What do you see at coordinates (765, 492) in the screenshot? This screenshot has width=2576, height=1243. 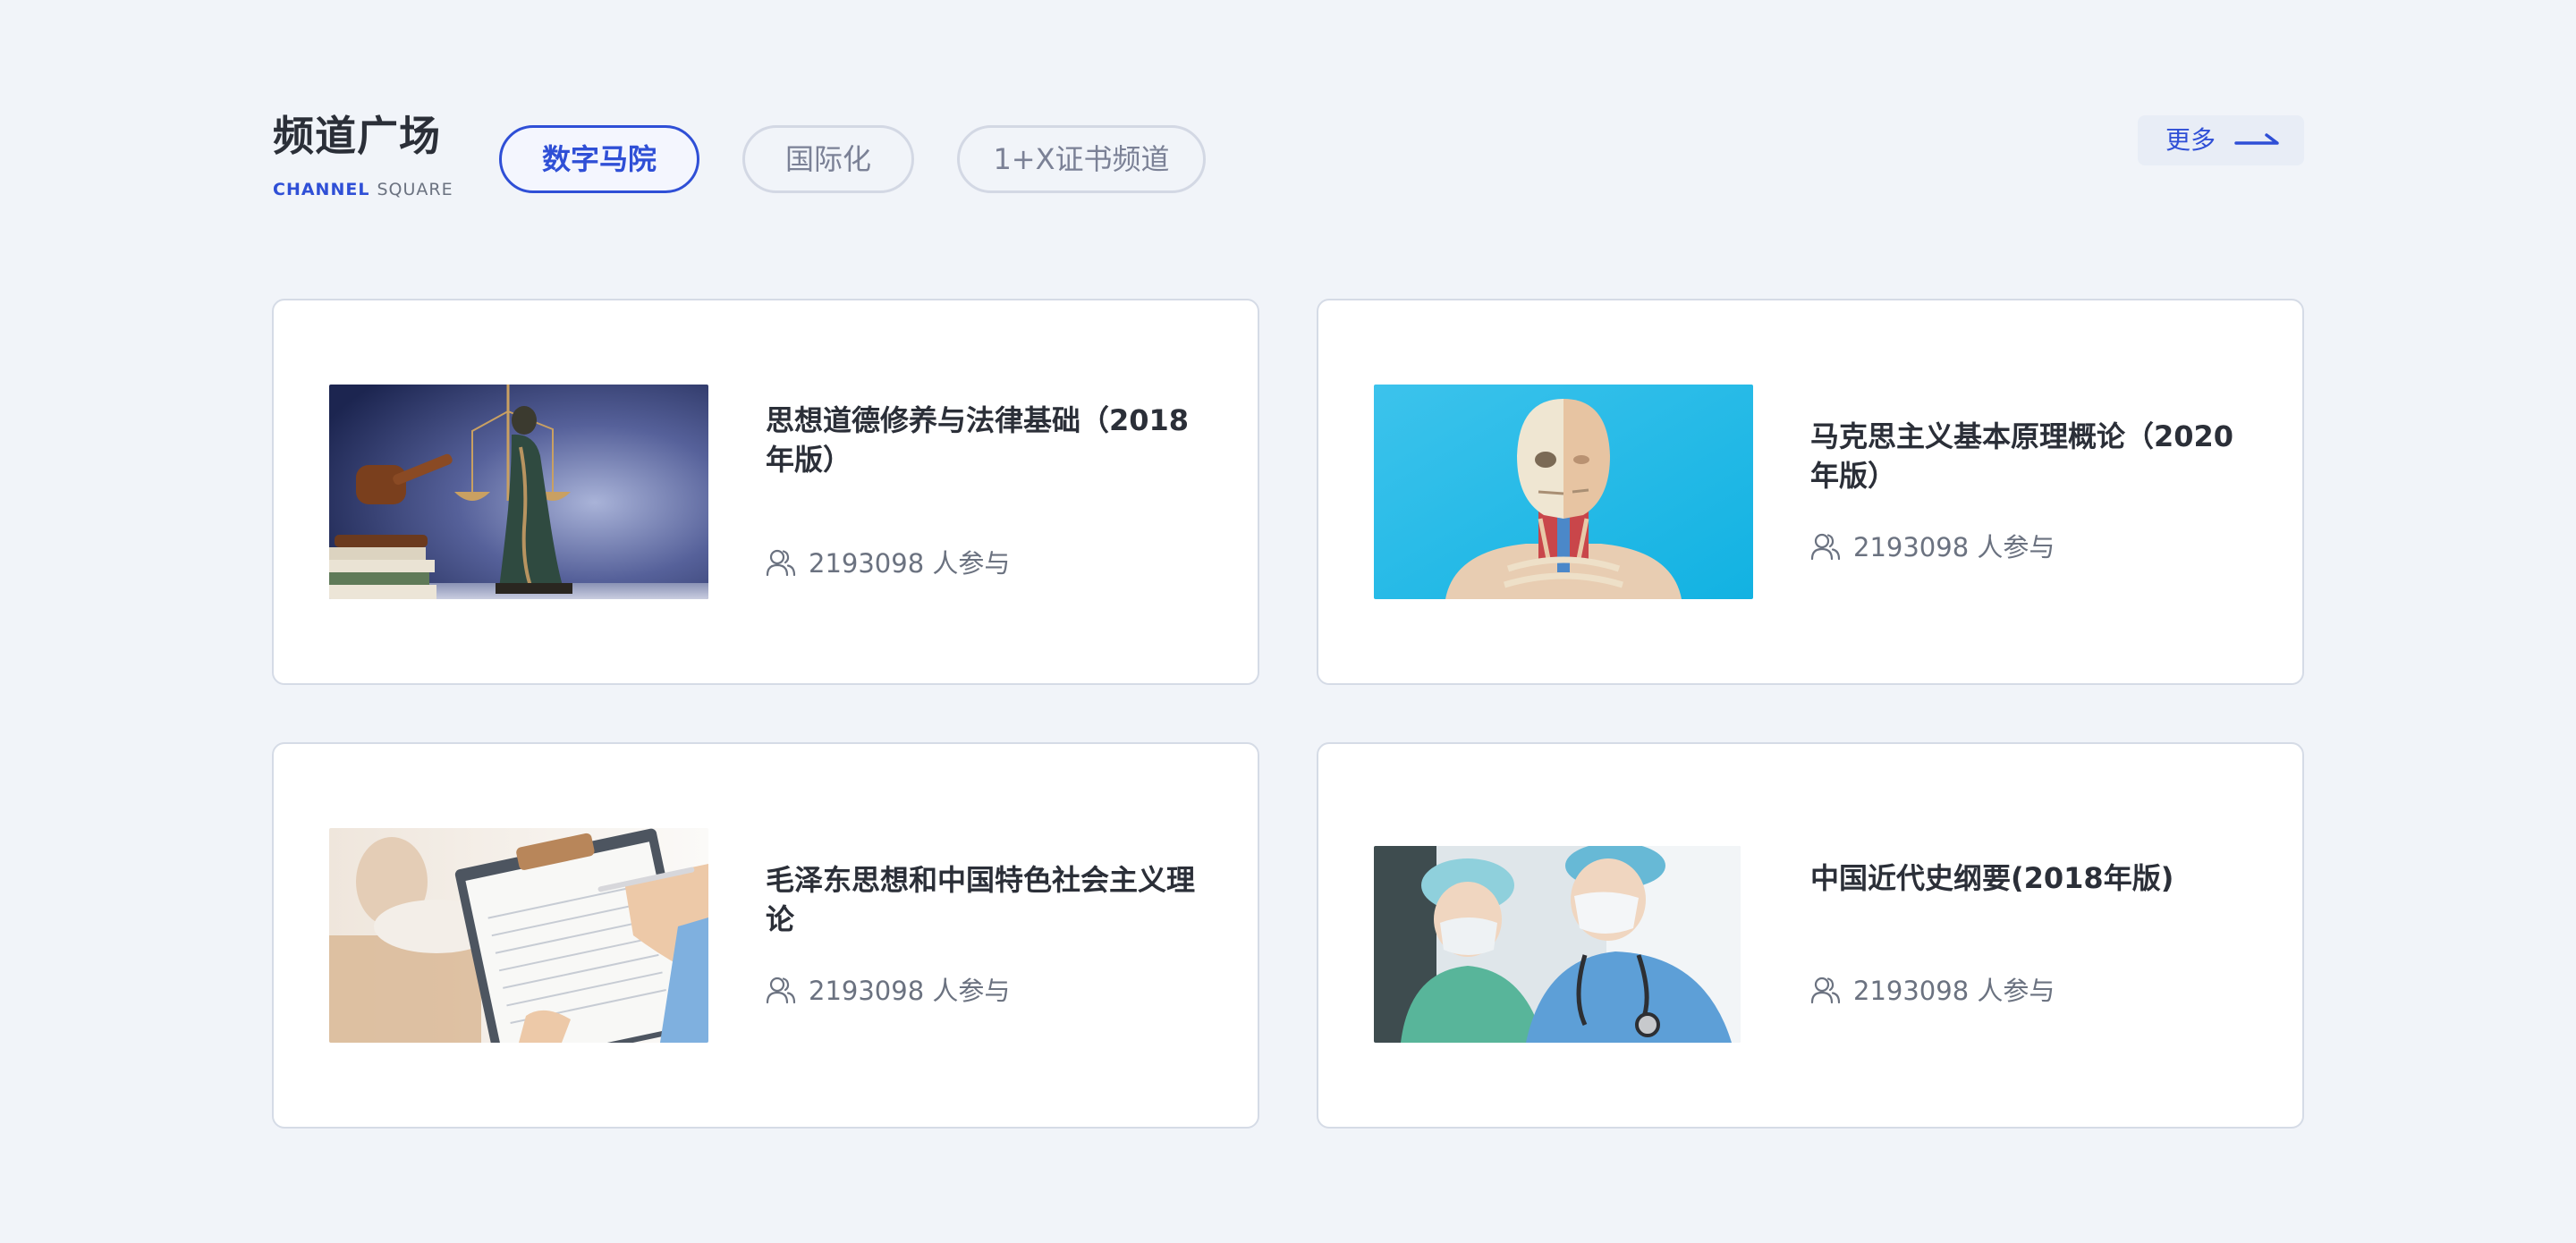 I see `course-card: 思想道德修养与法律基础（2018年版） 2193098 人参与` at bounding box center [765, 492].